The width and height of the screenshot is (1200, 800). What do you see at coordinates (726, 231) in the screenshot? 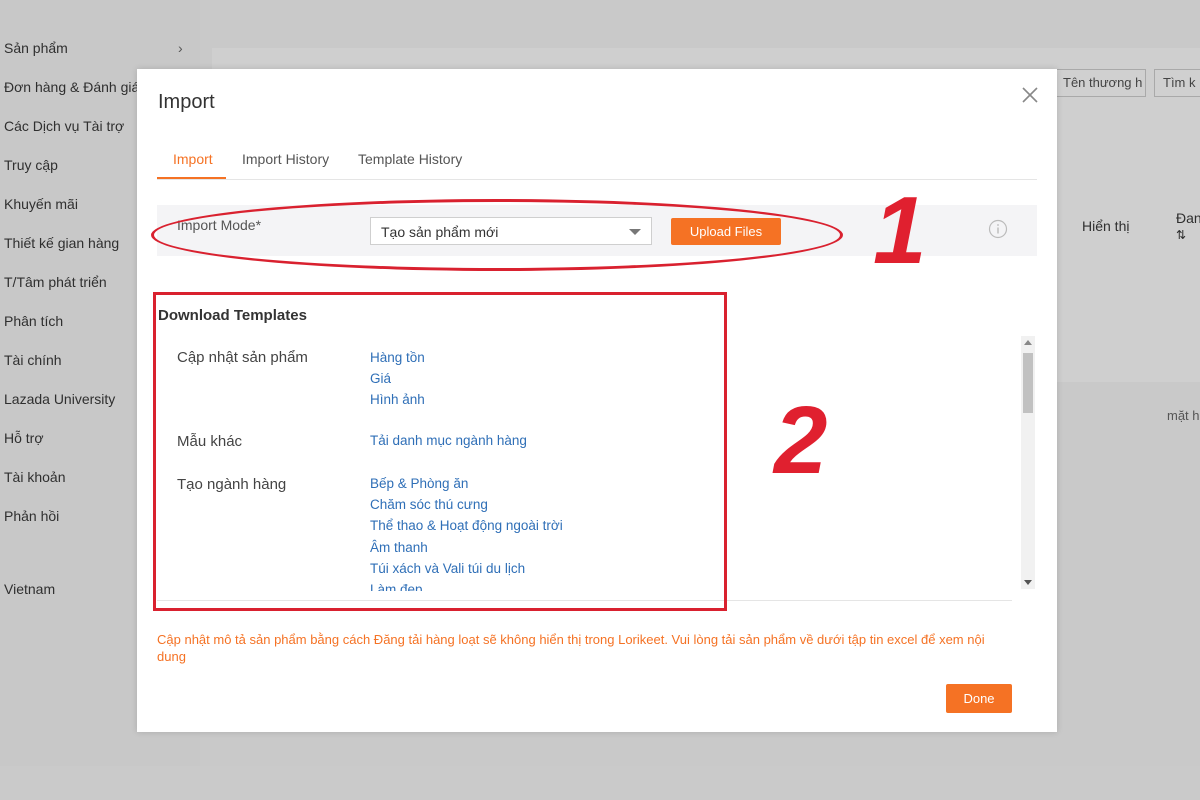
I see `upload-files-button: Upload Files` at bounding box center [726, 231].